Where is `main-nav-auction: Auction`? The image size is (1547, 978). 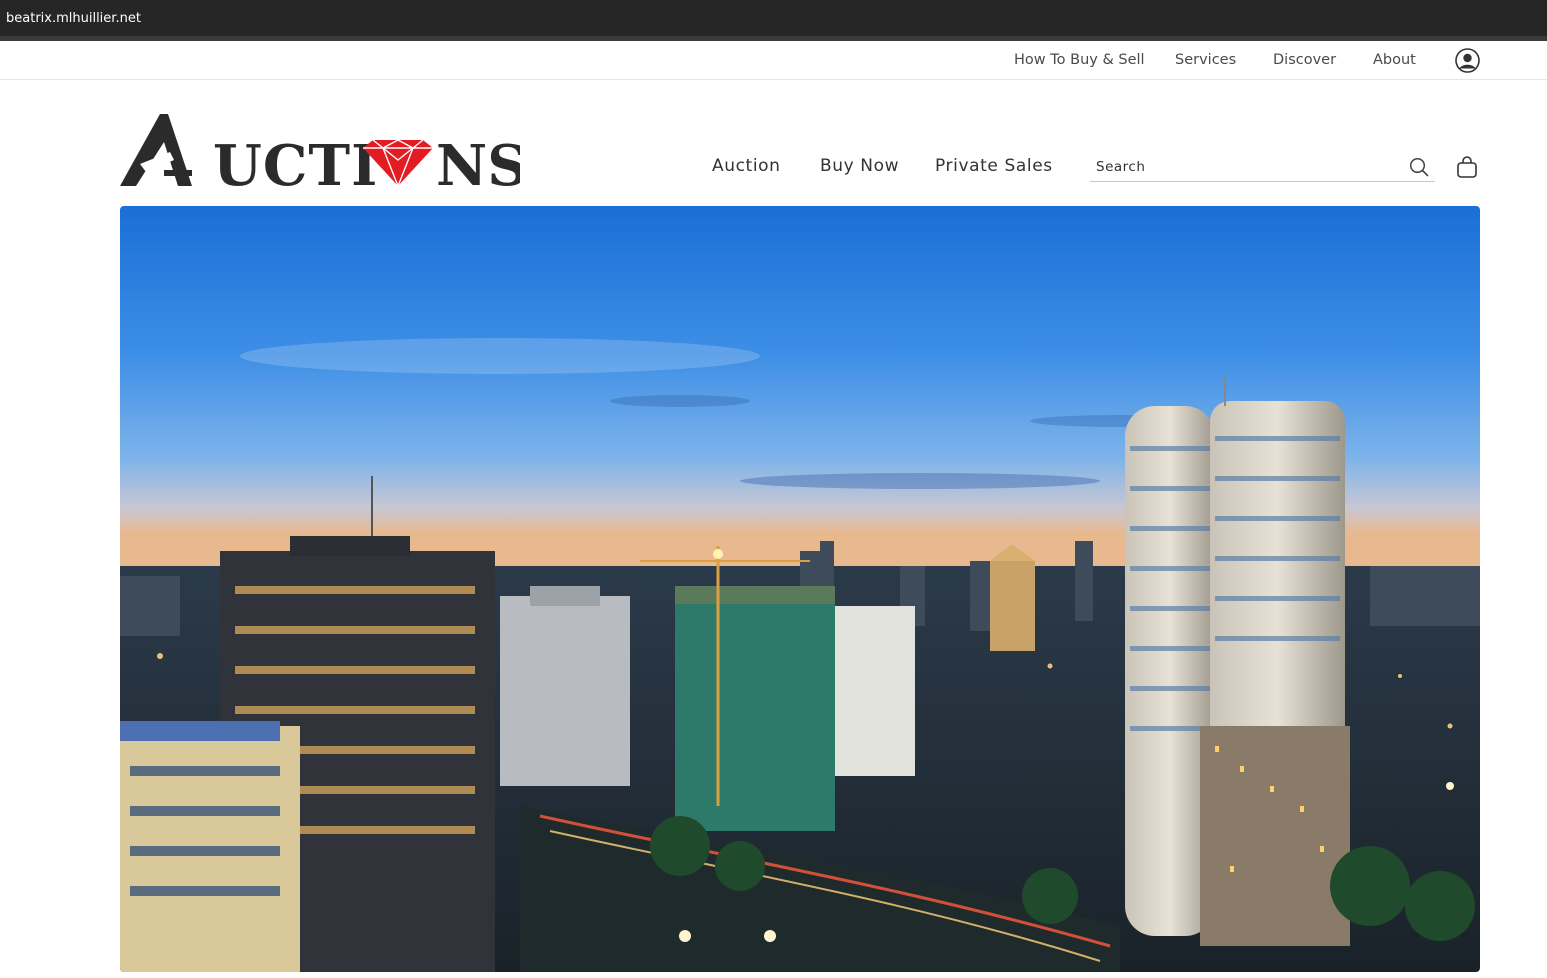 main-nav-auction: Auction is located at coordinates (746, 166).